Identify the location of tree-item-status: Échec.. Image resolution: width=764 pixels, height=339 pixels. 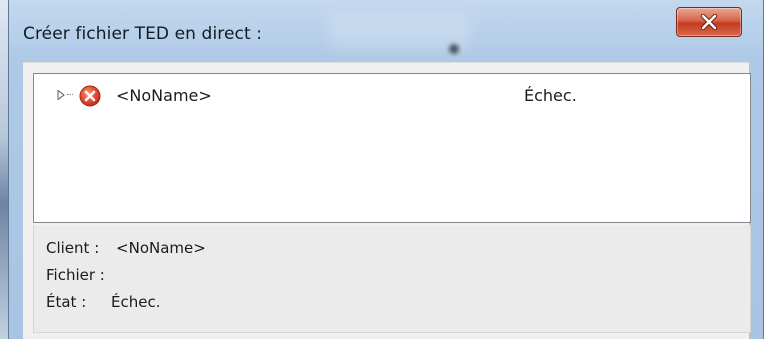
(550, 95).